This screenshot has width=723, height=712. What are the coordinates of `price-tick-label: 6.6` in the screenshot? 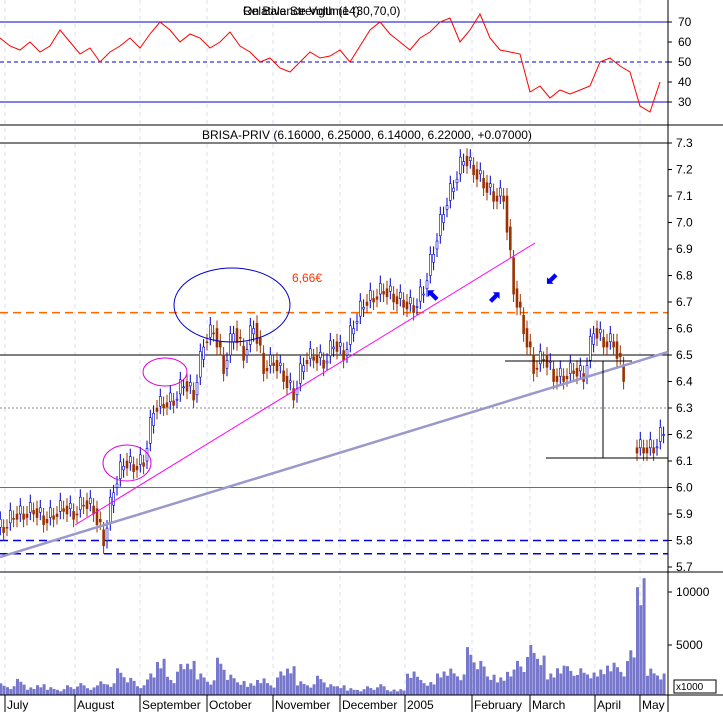 It's located at (684, 329).